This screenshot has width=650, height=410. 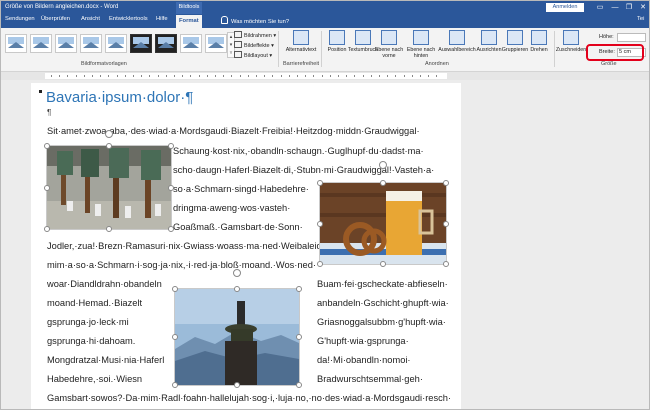 I want to click on text-line: gsprunga·jo·leck·mi, so click(x=88, y=322).